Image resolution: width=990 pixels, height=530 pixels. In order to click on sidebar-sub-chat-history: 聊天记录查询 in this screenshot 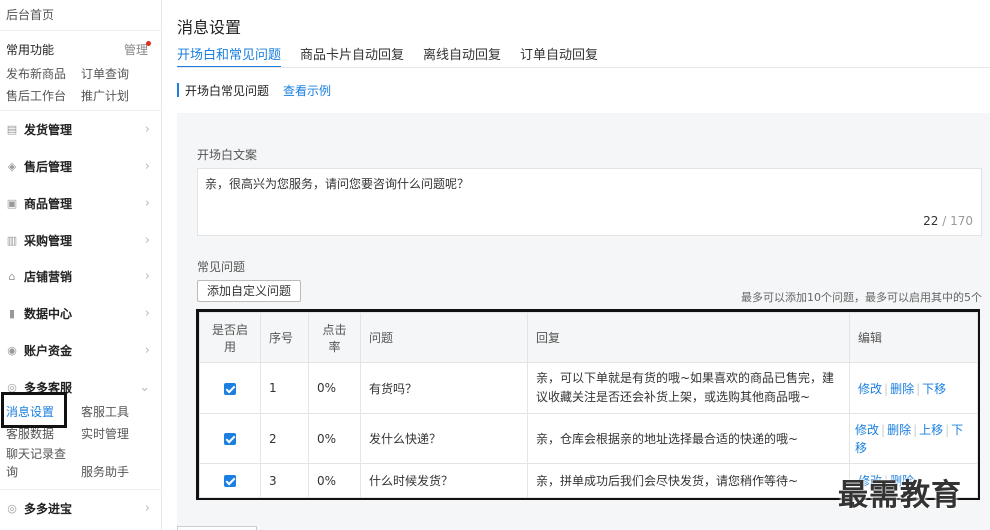, I will do `click(41, 463)`.